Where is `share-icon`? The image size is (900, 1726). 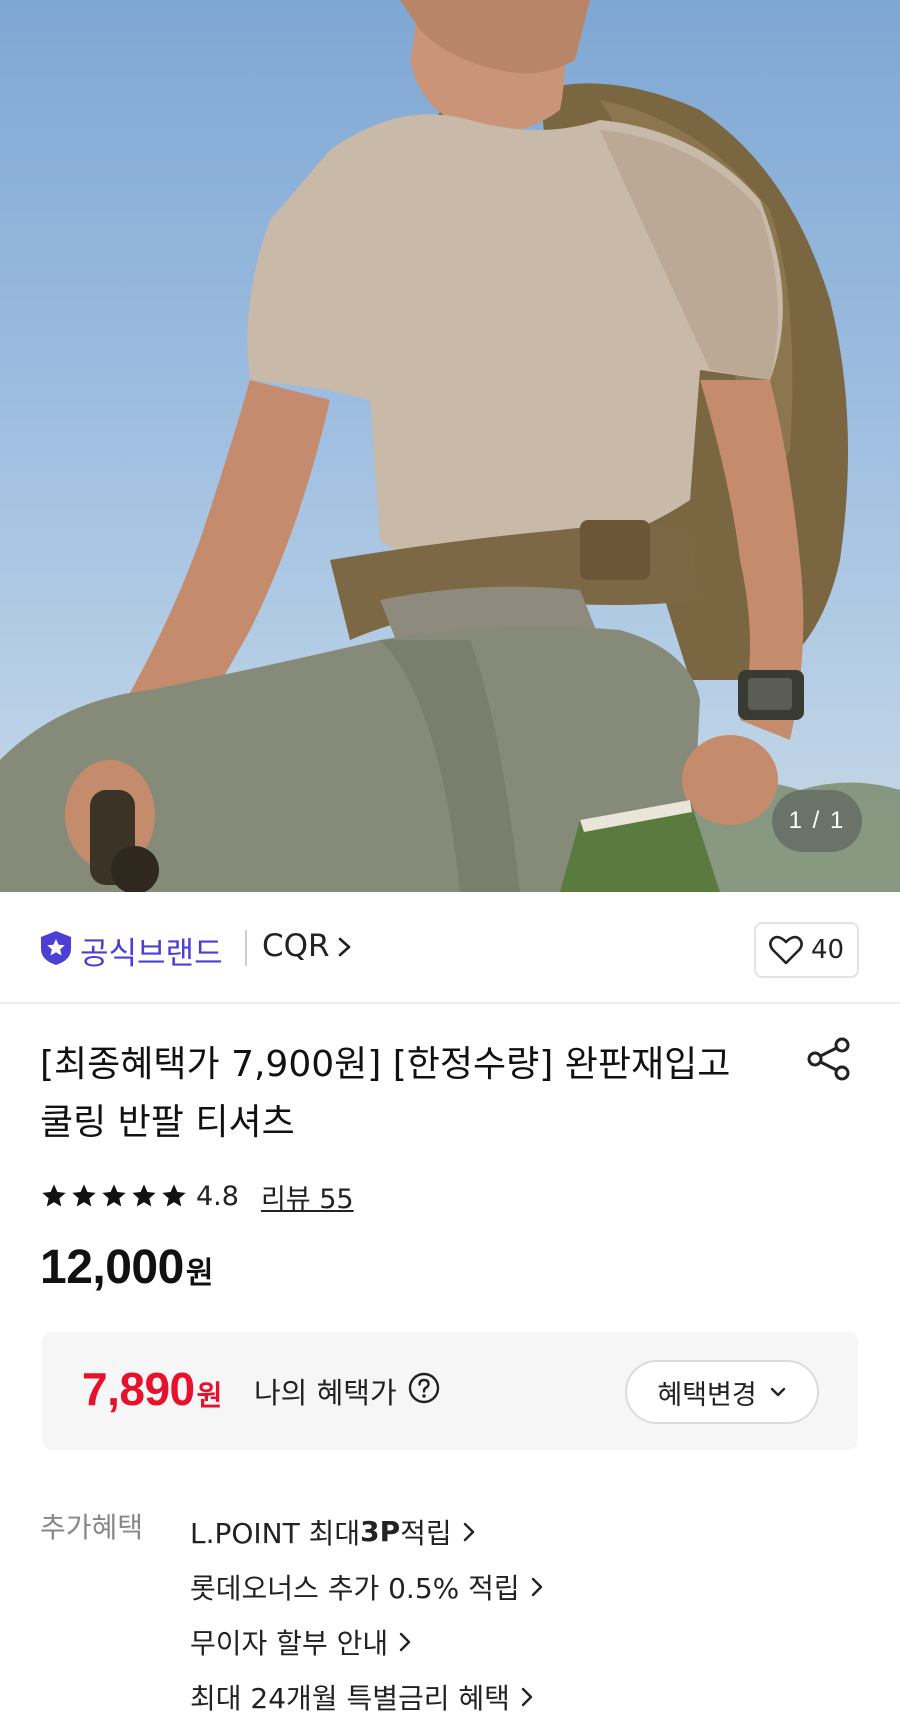
share-icon is located at coordinates (829, 1059).